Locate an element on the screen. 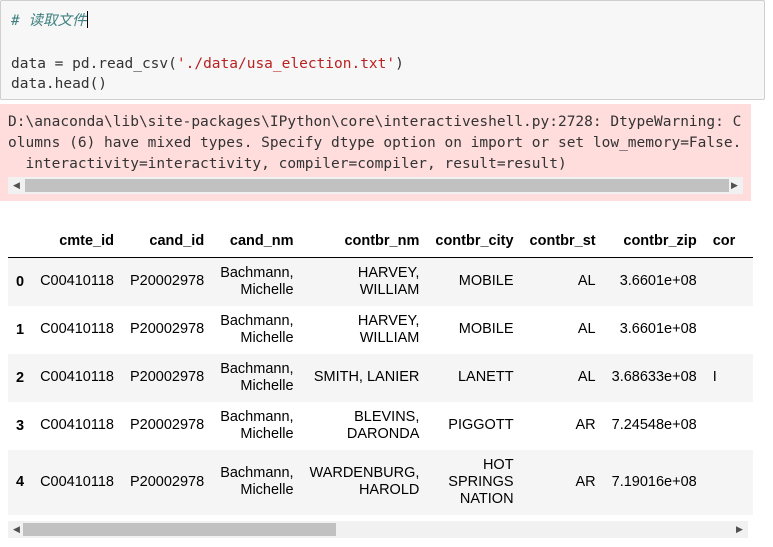  cell-line: BLEVINS, is located at coordinates (387, 416).